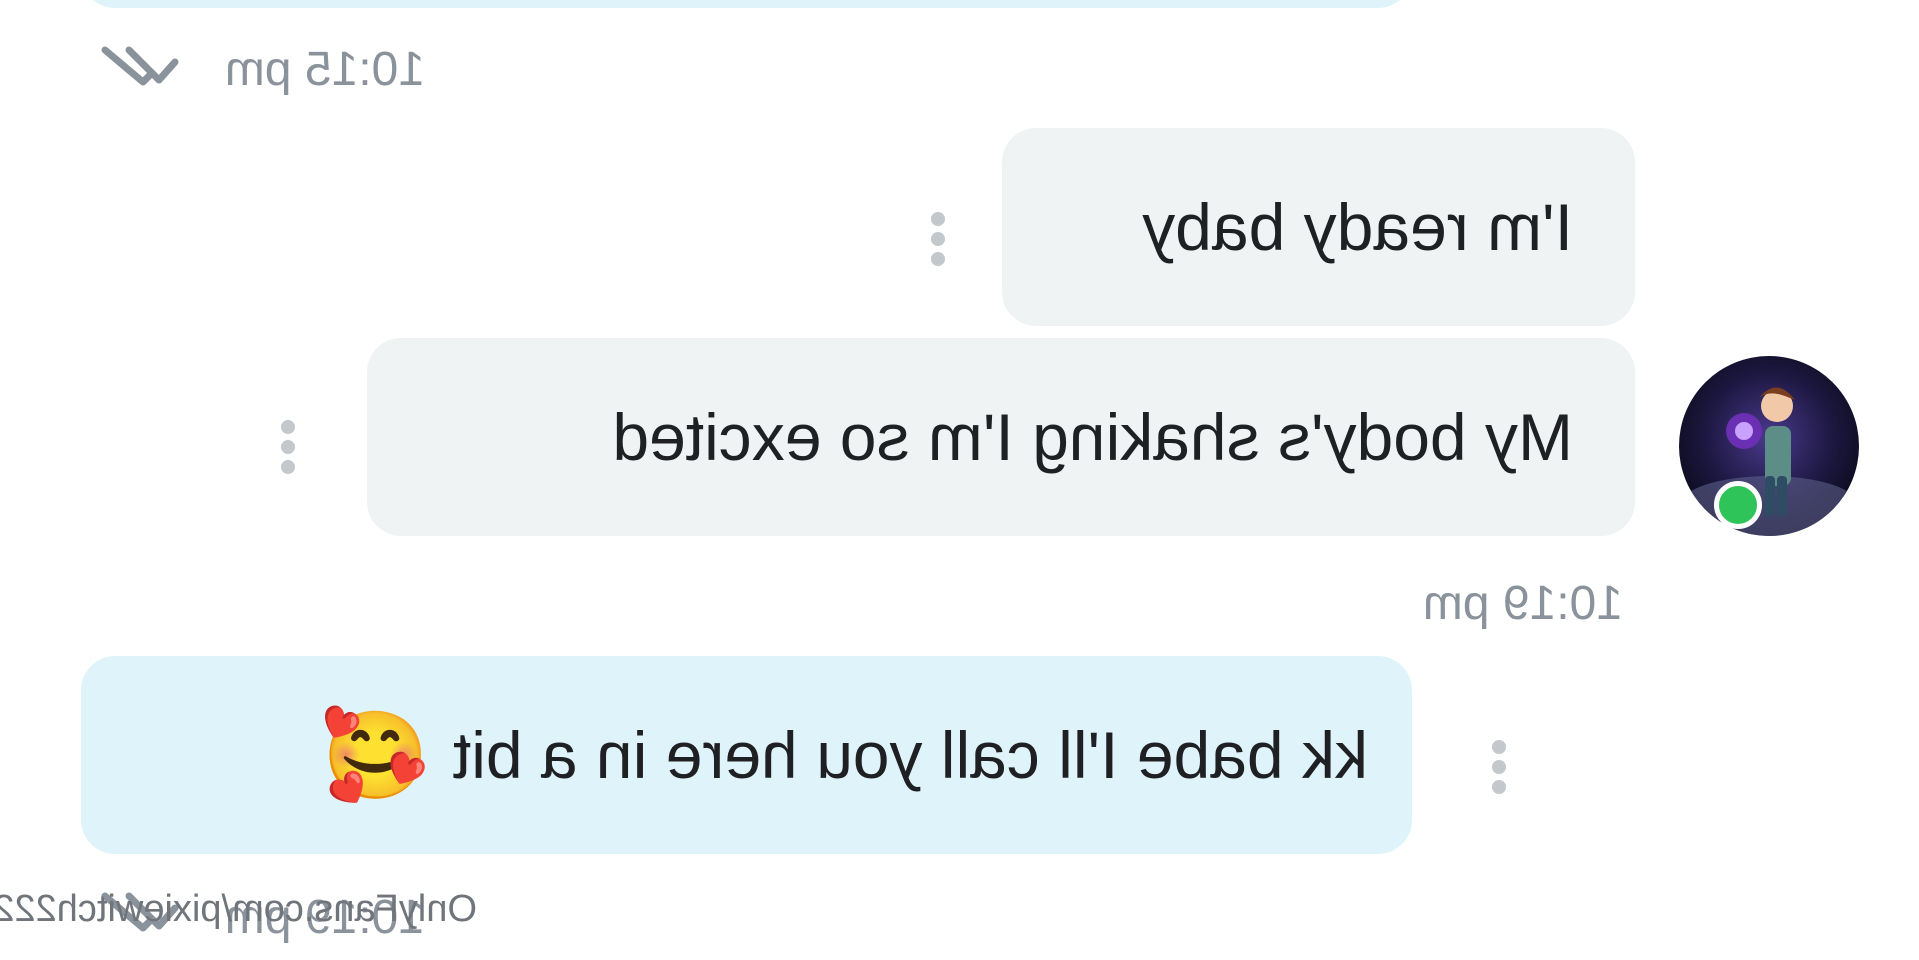 The width and height of the screenshot is (1919, 960). What do you see at coordinates (910, 755) in the screenshot?
I see `message-text: kk babe I'll call you here in a bit` at bounding box center [910, 755].